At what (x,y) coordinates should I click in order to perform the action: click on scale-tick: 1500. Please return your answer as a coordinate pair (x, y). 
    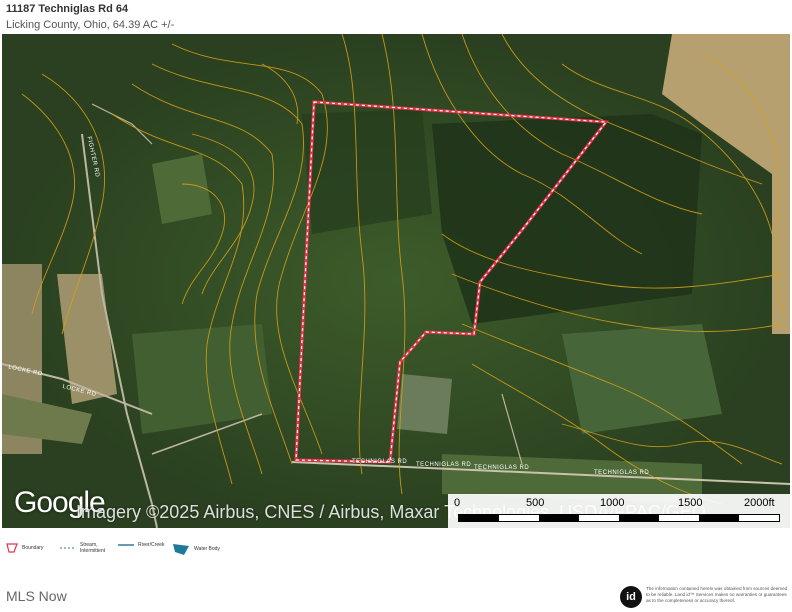
    Looking at the image, I should click on (690, 503).